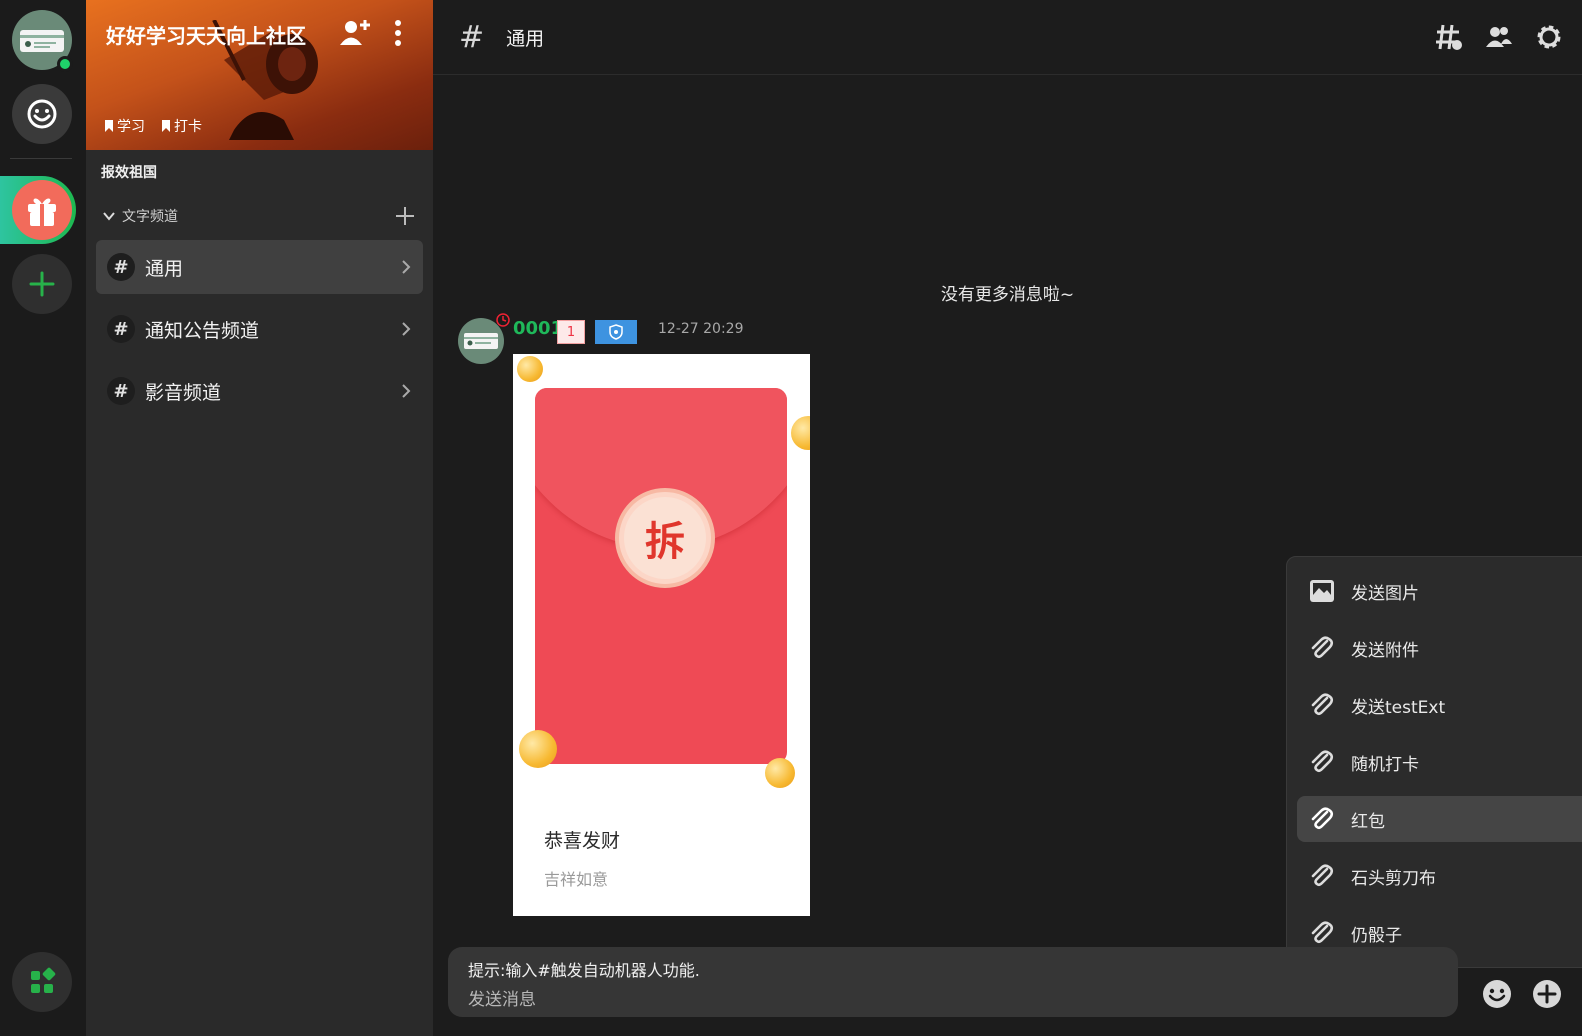  Describe the element at coordinates (502, 997) in the screenshot. I see `message-input: 发送消息` at that location.